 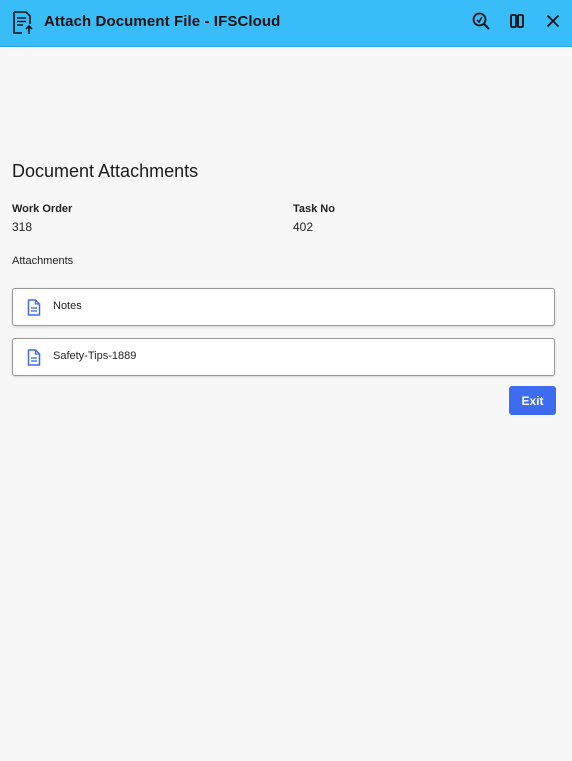 I want to click on zoom-search-button, so click(x=481, y=23).